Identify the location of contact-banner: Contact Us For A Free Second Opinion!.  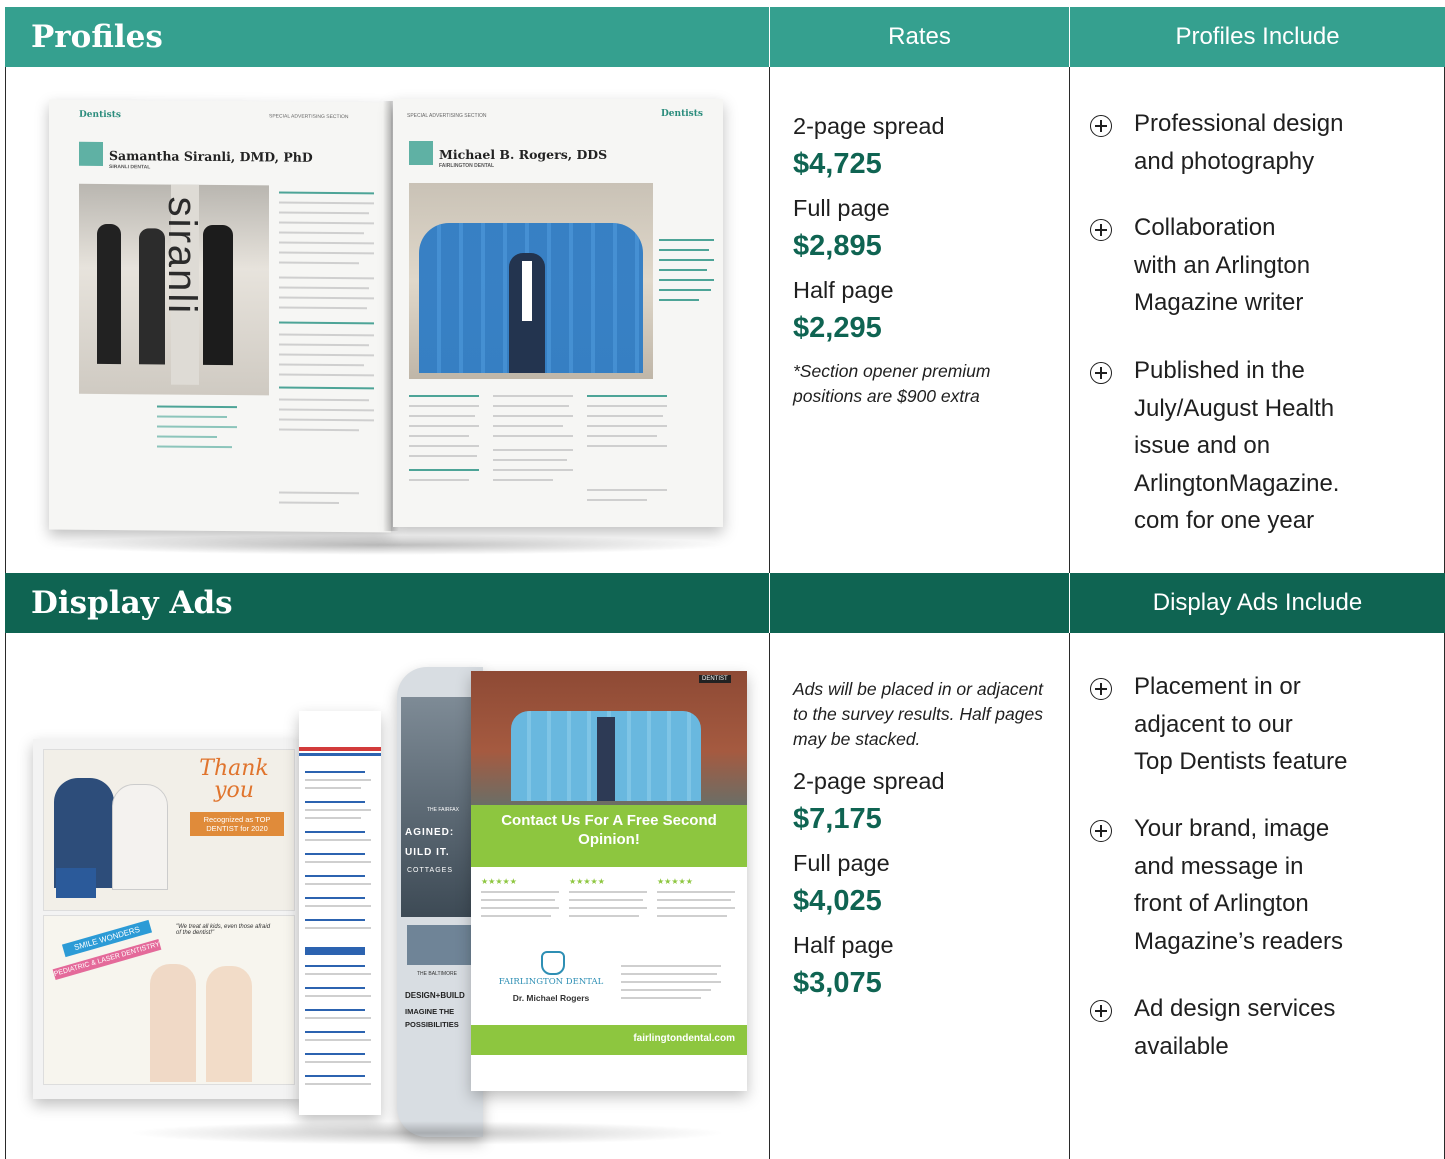
(609, 836).